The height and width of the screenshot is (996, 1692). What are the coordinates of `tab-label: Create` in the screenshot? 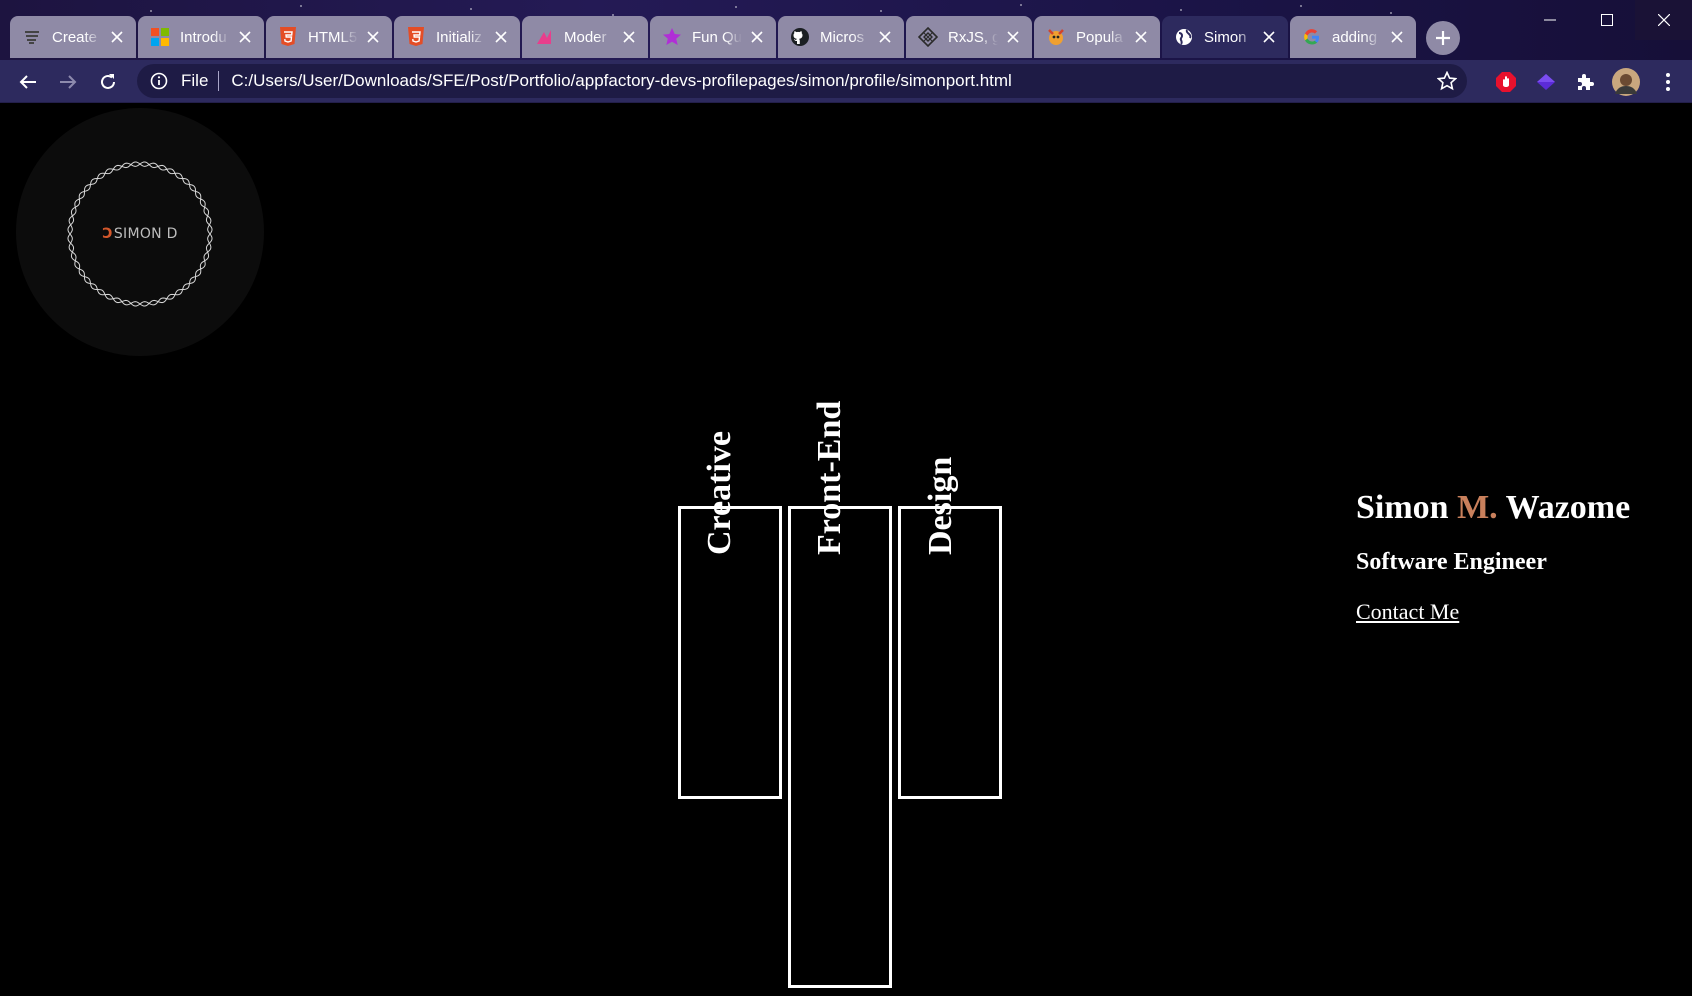 It's located at (75, 37).